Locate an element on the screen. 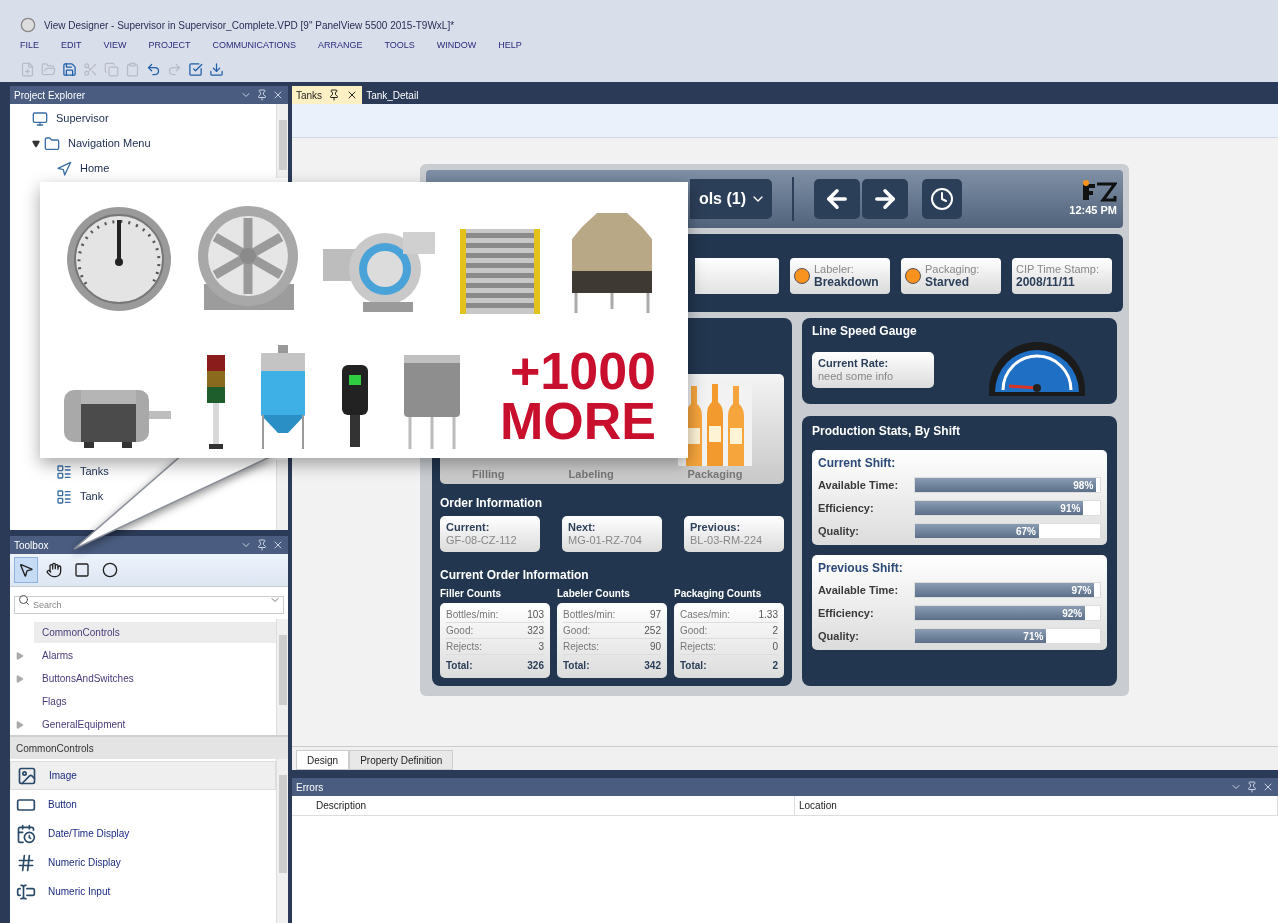 This screenshot has height=923, width=1278. pointer-icon is located at coordinates (26, 570).